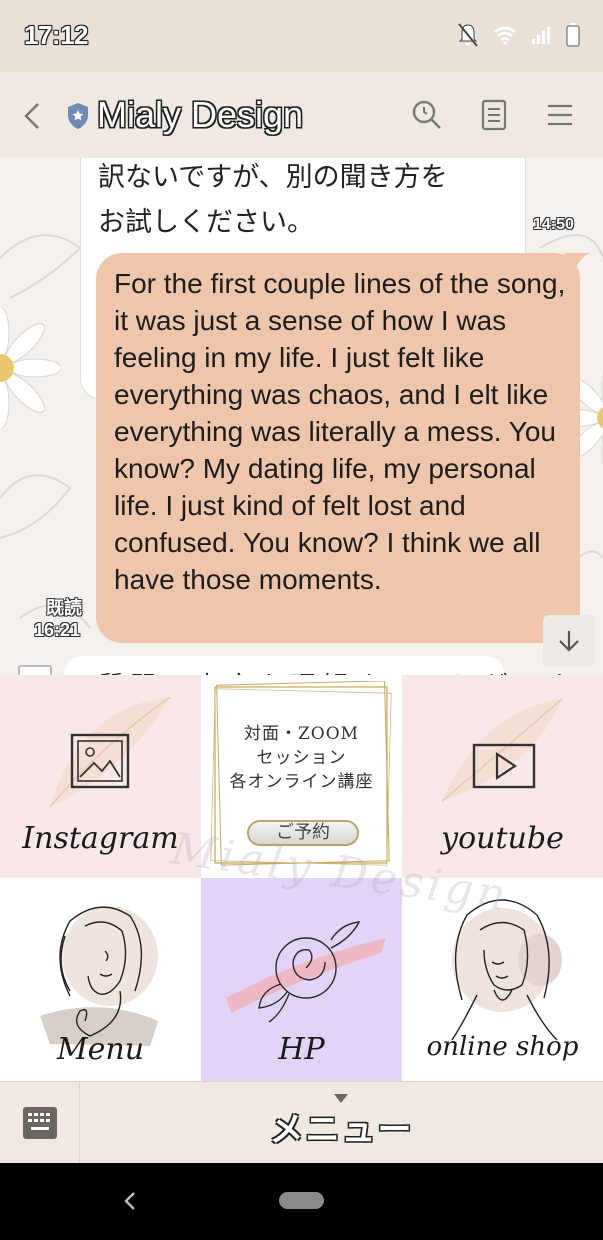 The image size is (603, 1240). I want to click on notifications-off-icon, so click(468, 35).